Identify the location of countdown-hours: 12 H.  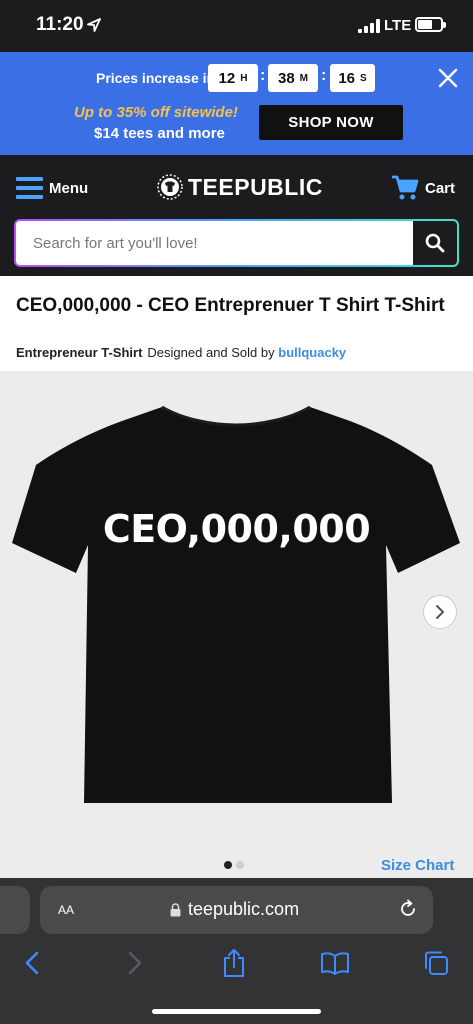
(233, 78).